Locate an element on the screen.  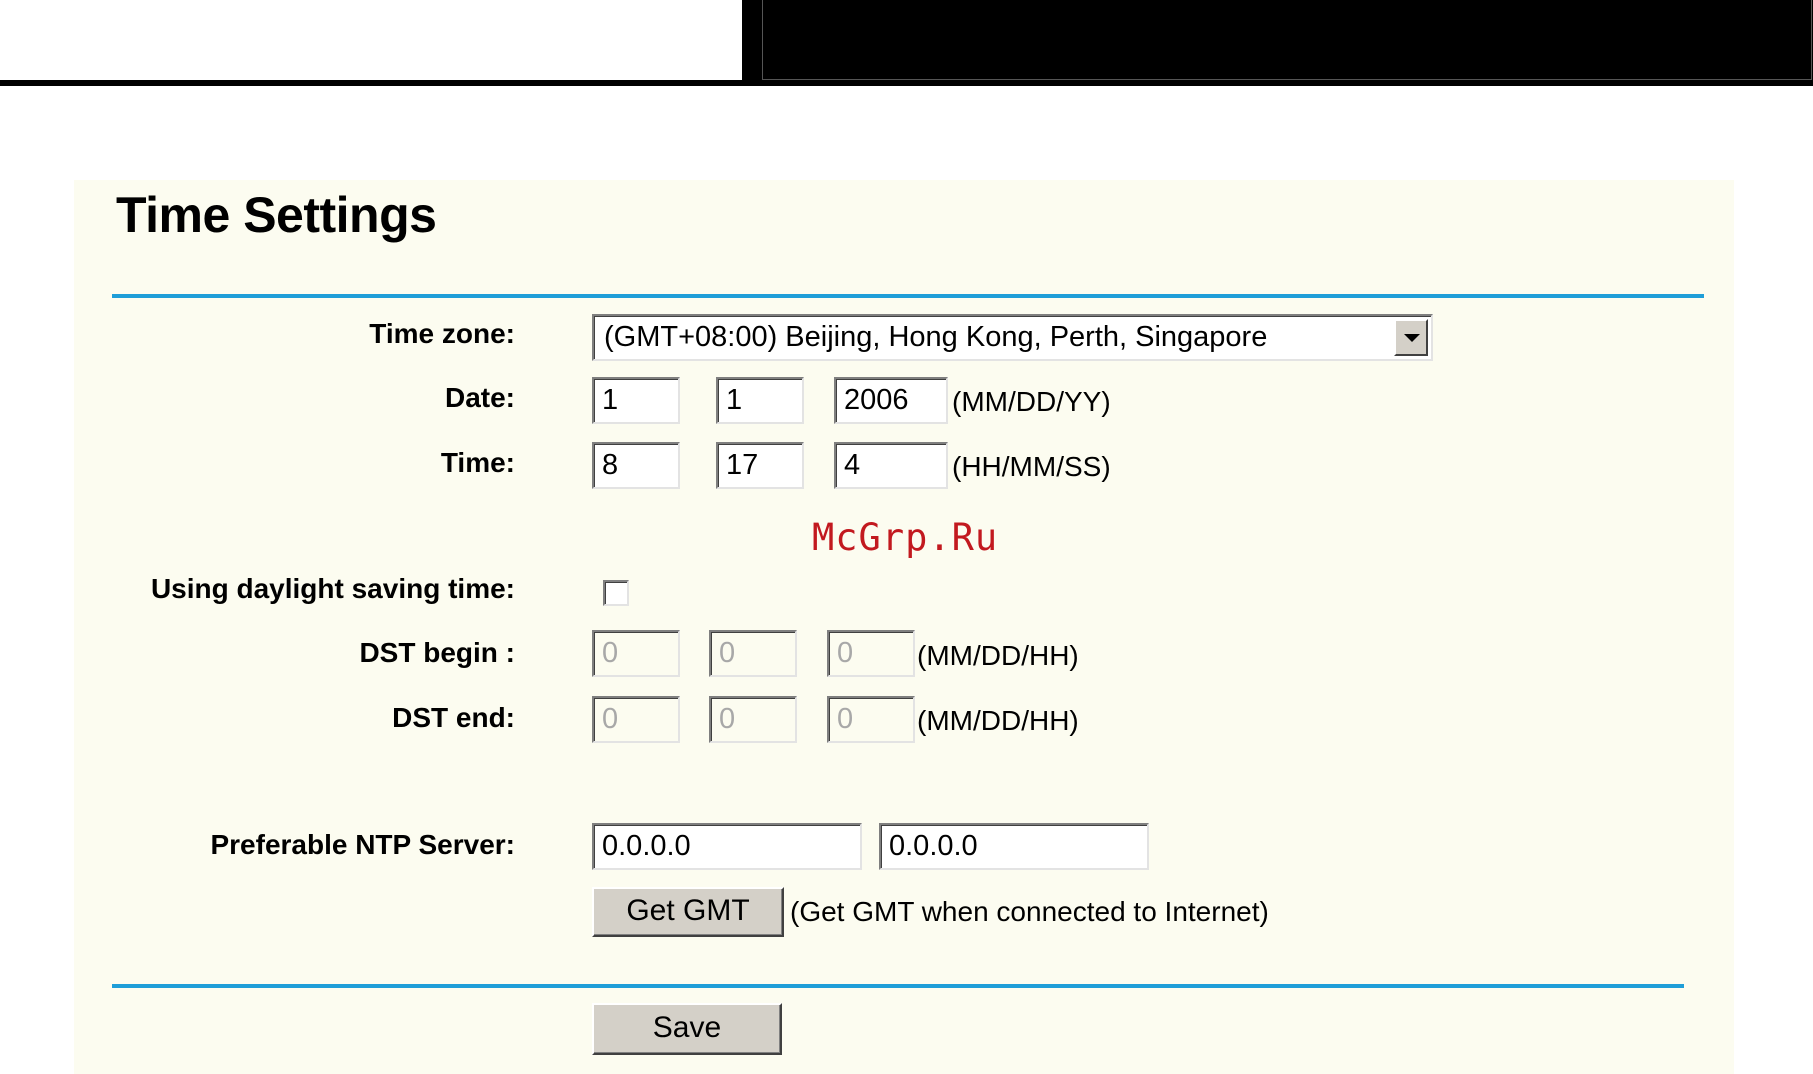
watermark: McGrp.Ru is located at coordinates (905, 537).